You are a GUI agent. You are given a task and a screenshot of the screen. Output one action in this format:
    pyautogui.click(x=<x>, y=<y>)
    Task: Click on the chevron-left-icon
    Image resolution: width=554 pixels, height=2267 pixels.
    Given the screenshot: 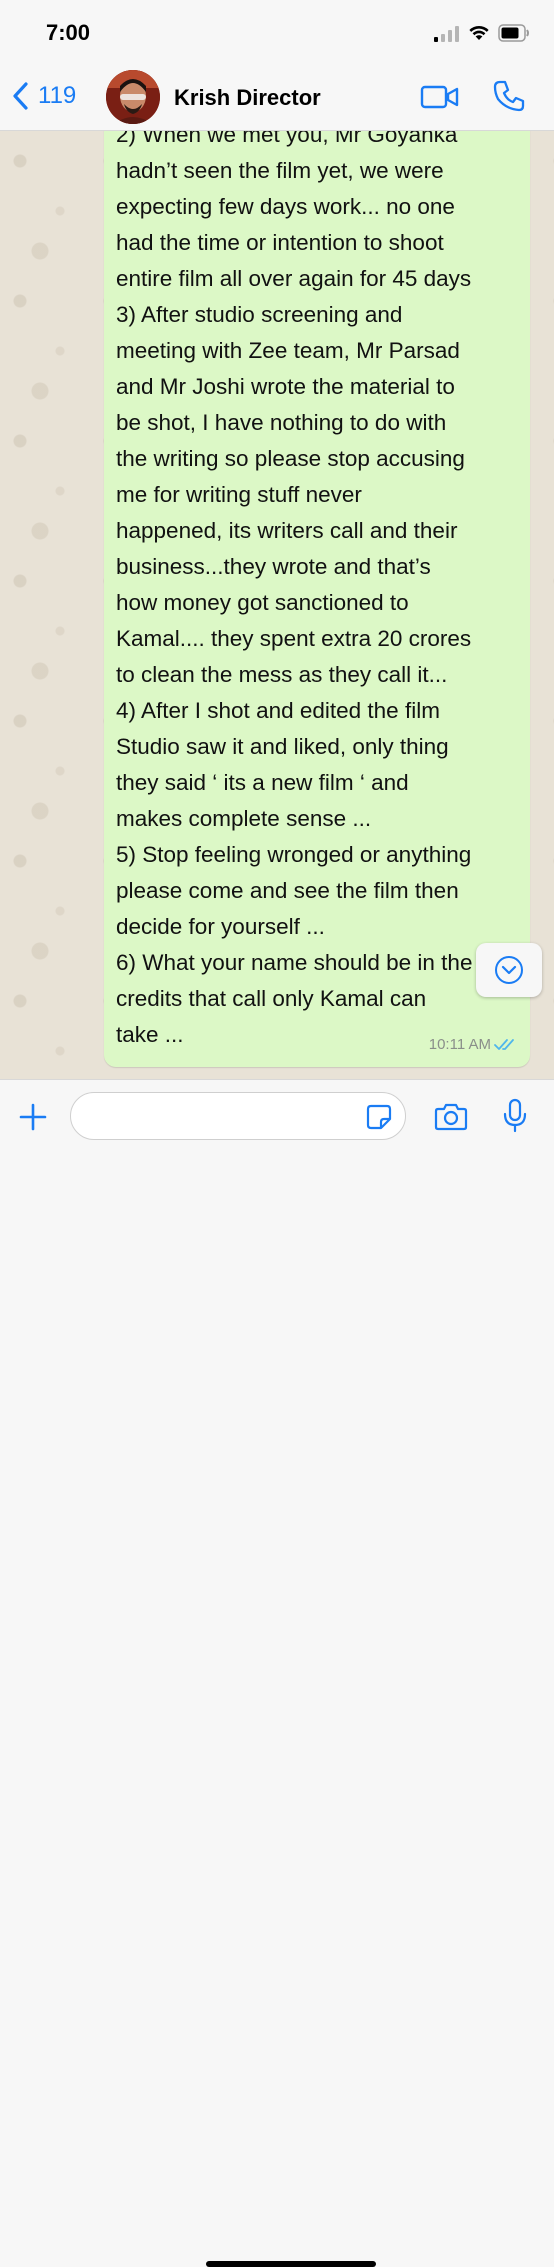 What is the action you would take?
    pyautogui.click(x=20, y=96)
    